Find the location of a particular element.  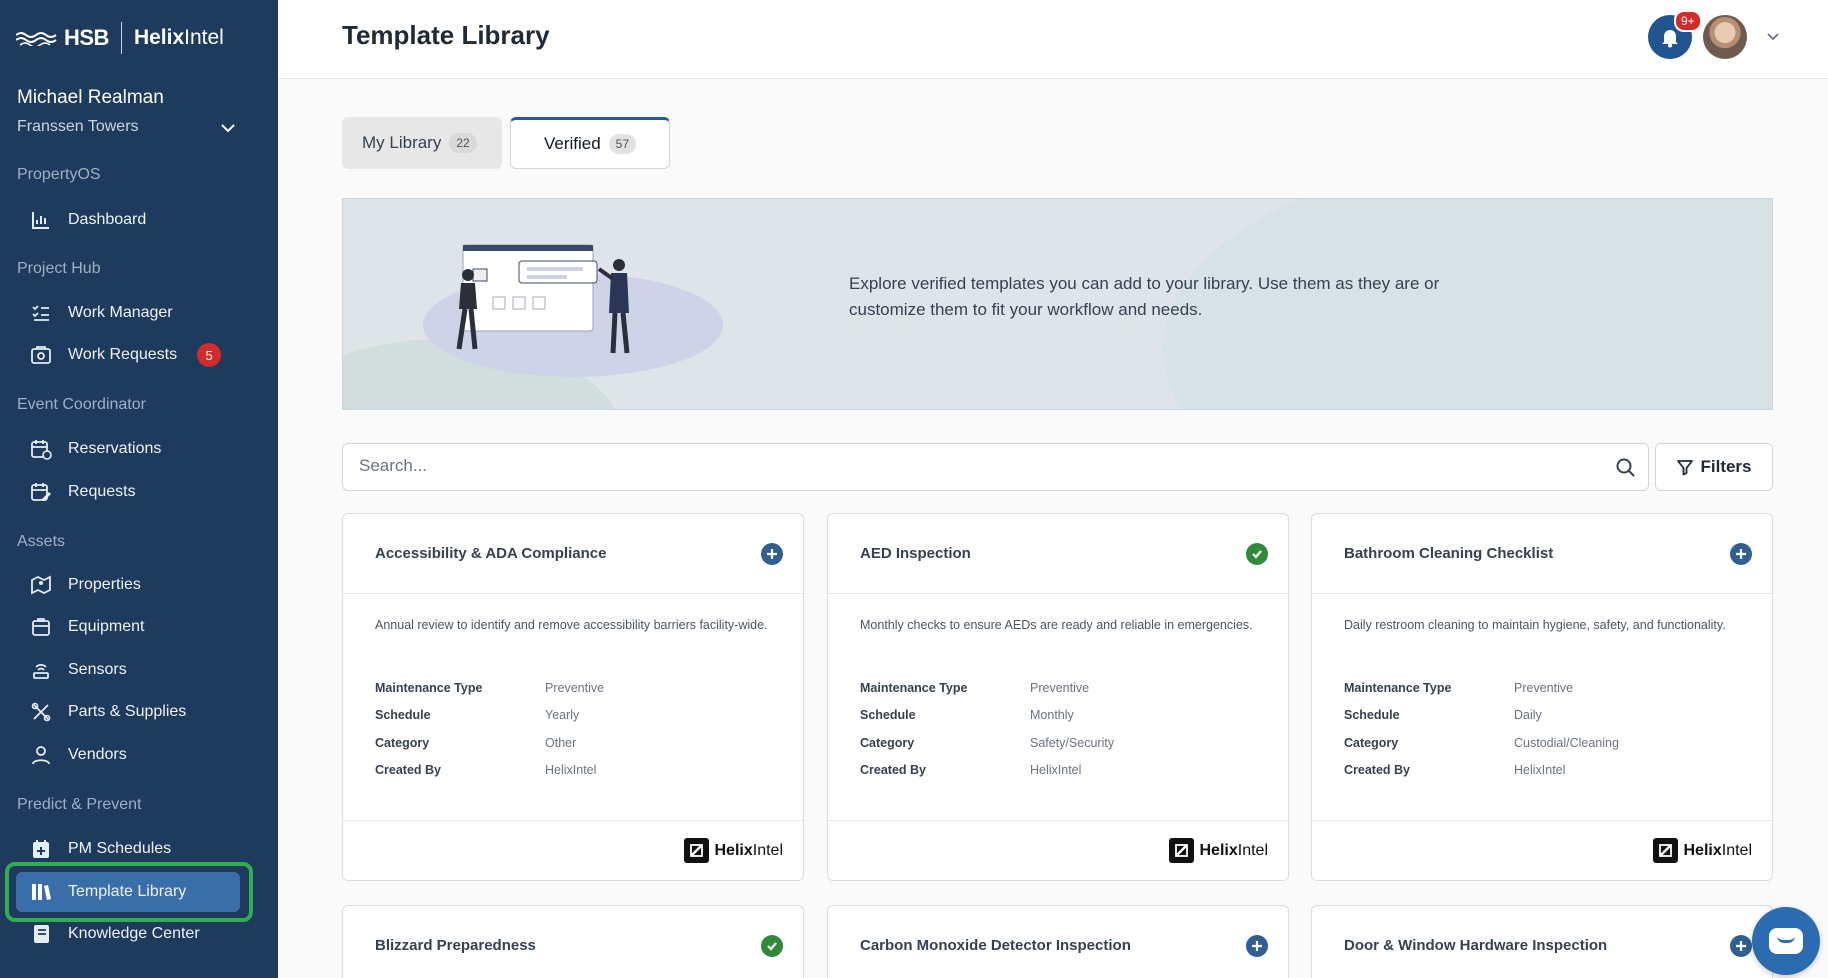

notification-count-badge: 9+ is located at coordinates (1688, 21).